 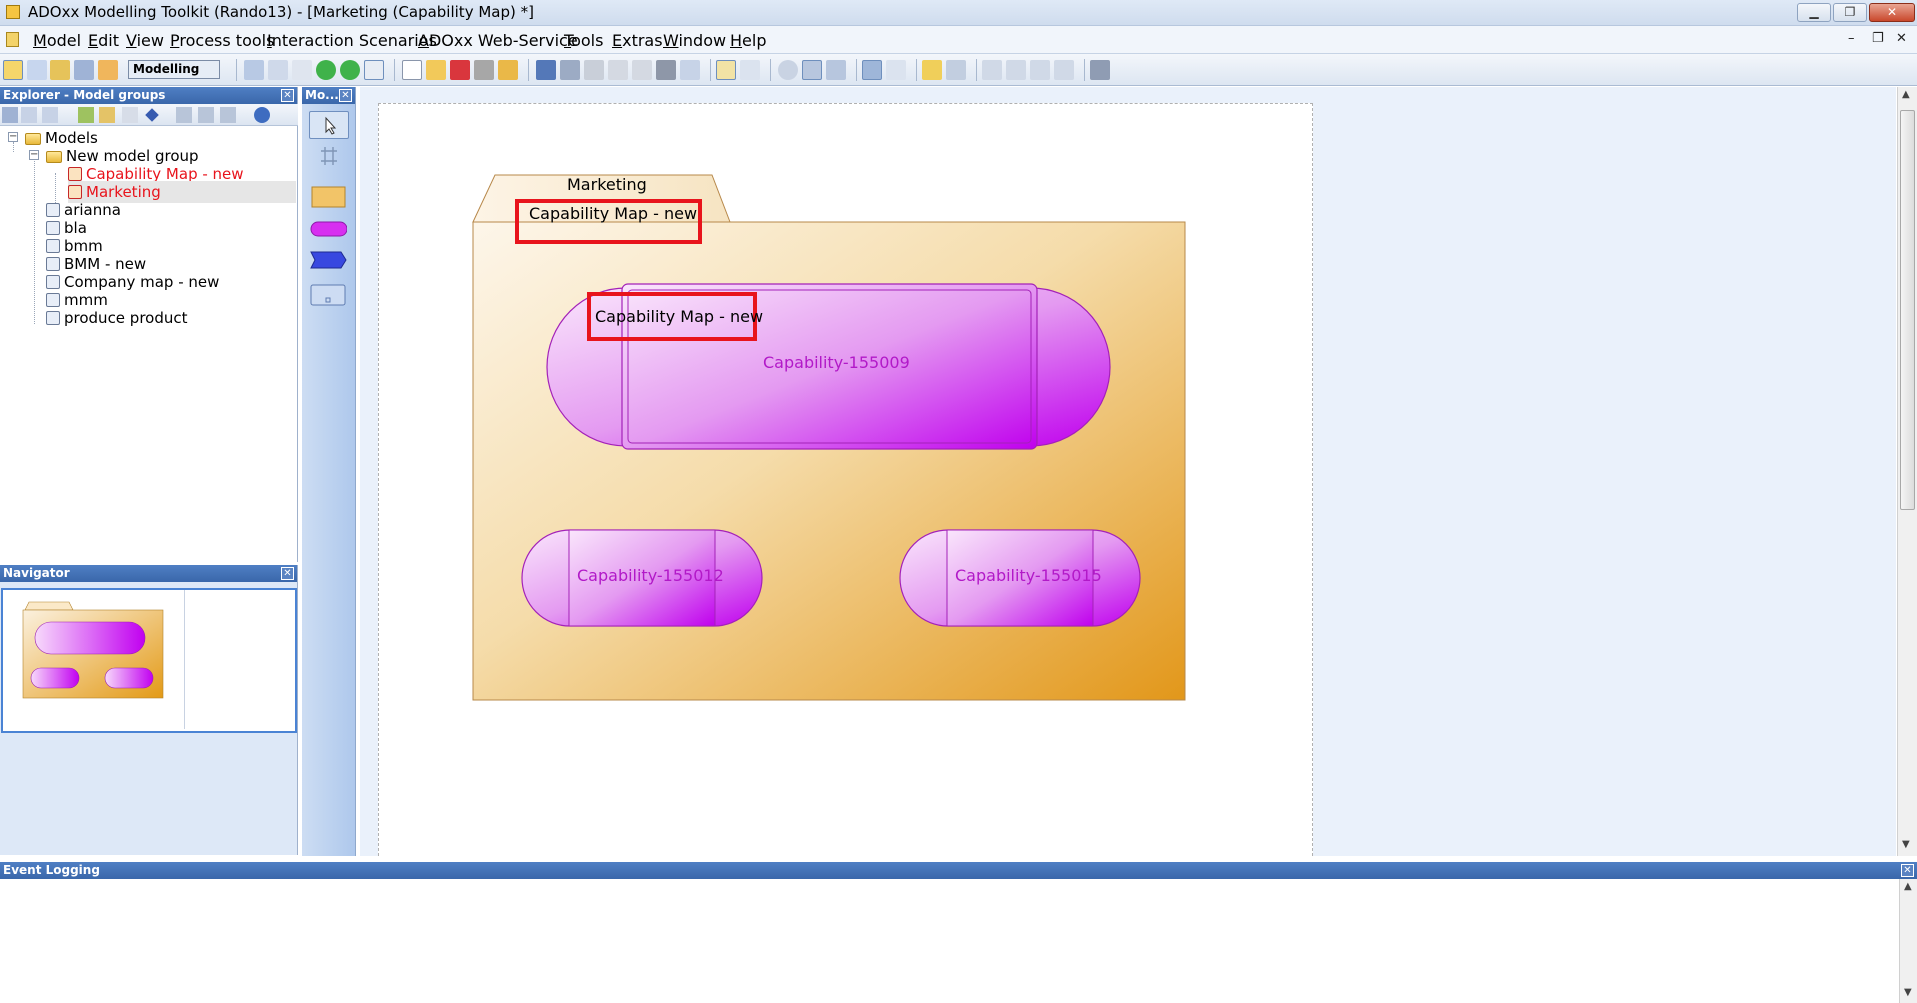 What do you see at coordinates (206, 115) in the screenshot?
I see `explorer-collapse-icon` at bounding box center [206, 115].